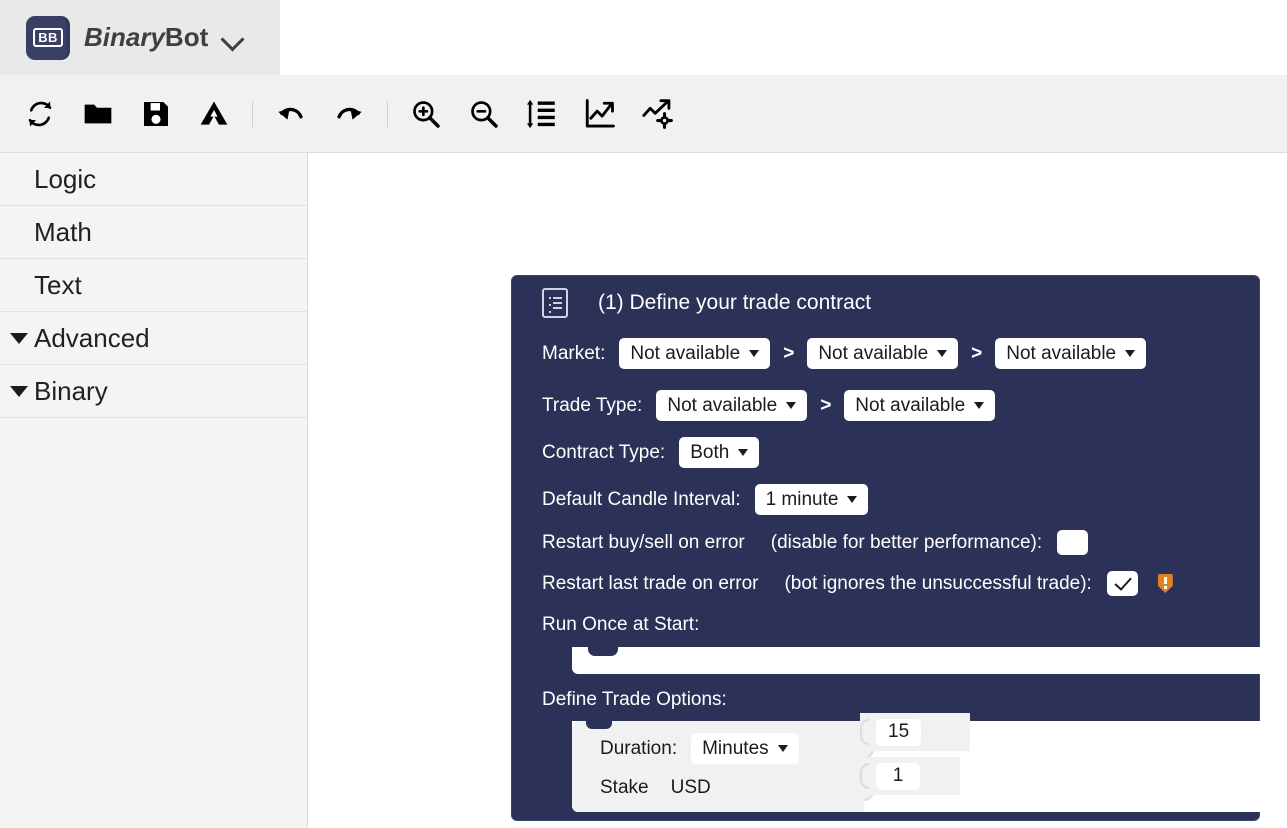 This screenshot has width=1287, height=828. I want to click on stake-number-block: 1, so click(910, 776).